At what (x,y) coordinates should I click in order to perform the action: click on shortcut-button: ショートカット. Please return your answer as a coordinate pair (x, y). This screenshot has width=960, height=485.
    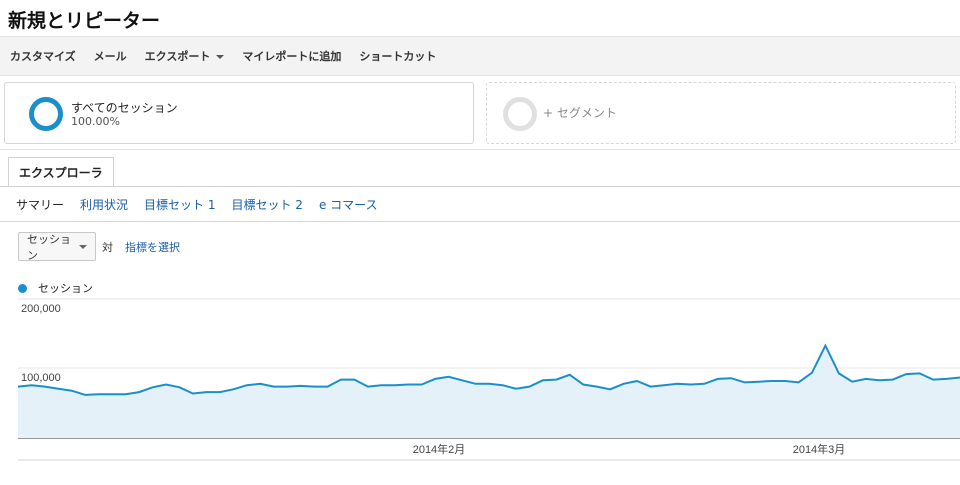
    Looking at the image, I should click on (397, 56).